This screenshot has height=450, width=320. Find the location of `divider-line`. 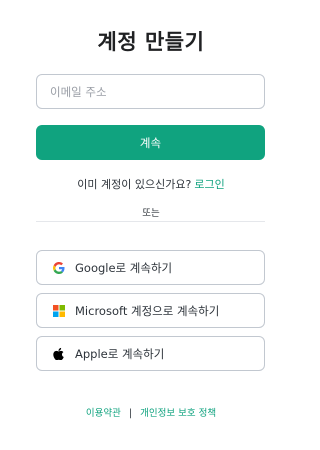

divider-line is located at coordinates (150, 221).